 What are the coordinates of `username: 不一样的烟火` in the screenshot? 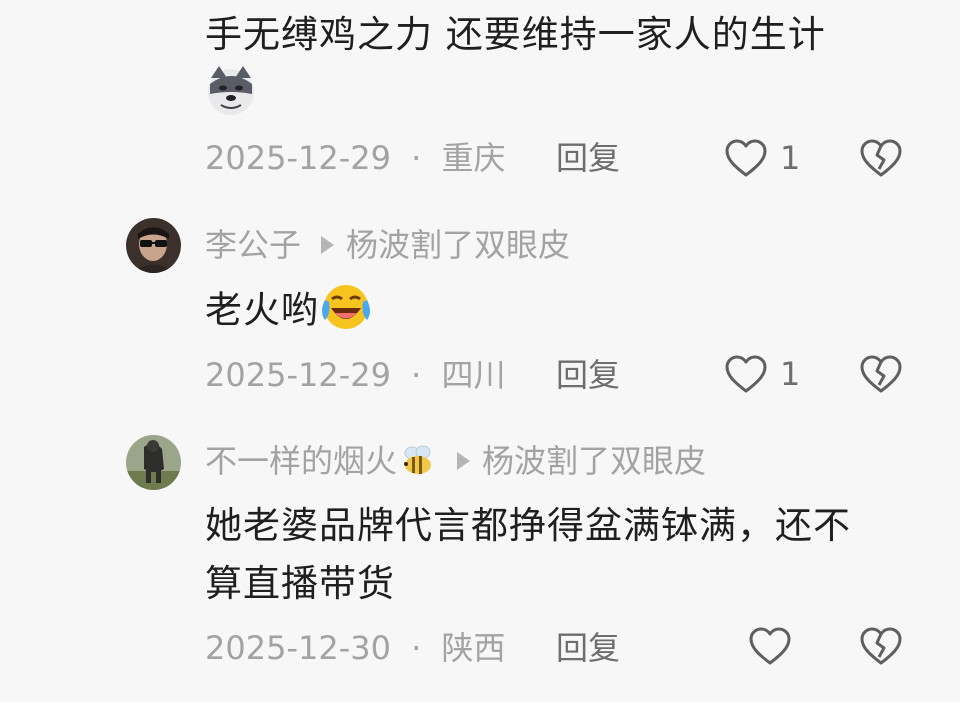 It's located at (301, 461).